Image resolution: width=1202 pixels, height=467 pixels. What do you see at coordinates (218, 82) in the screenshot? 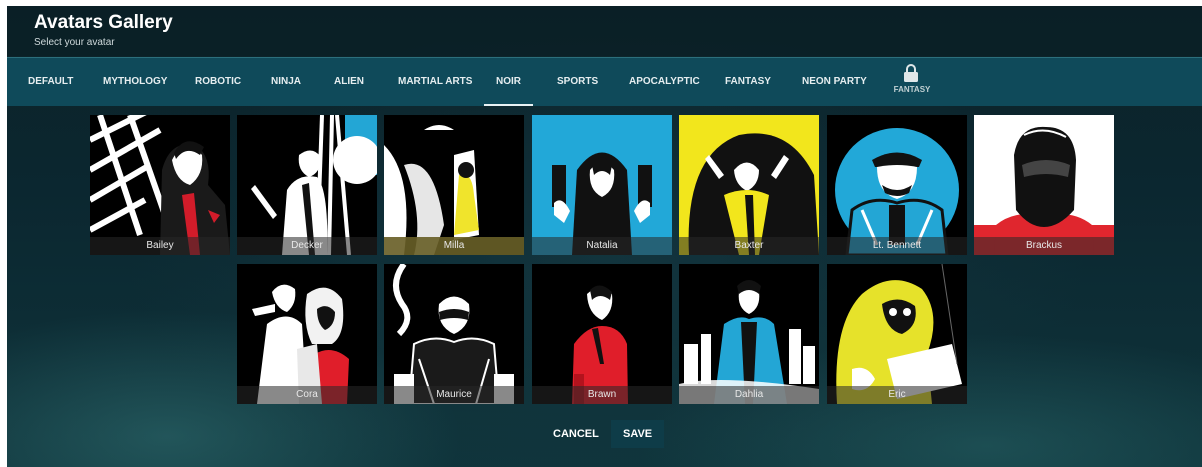
I see `tab-robotic: ROBOTIC` at bounding box center [218, 82].